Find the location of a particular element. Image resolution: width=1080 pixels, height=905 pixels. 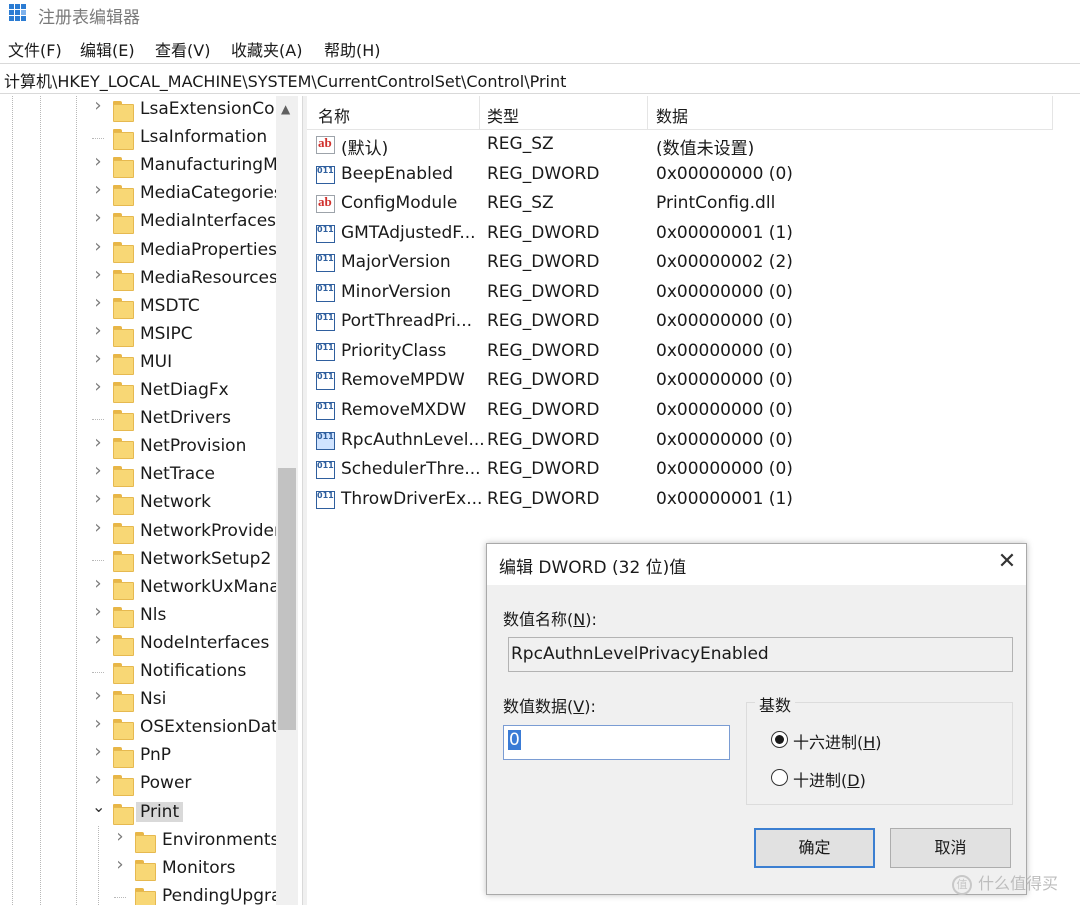

value-row: MajorVersion REG_DWORD 0x00000002 (2) is located at coordinates (679, 263).